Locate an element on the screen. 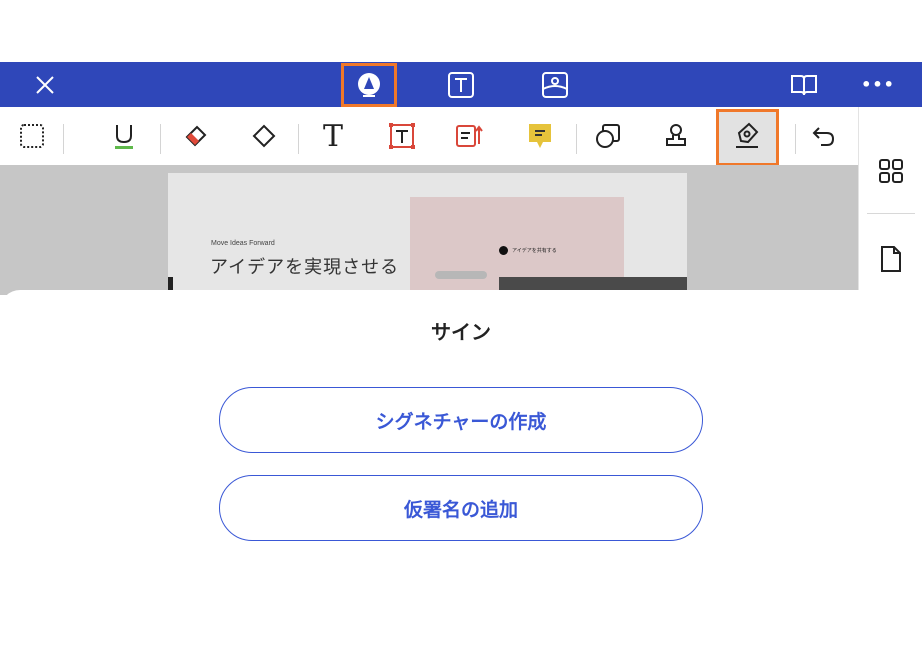 The height and width of the screenshot is (650, 922). marquee-select-icon is located at coordinates (32, 136).